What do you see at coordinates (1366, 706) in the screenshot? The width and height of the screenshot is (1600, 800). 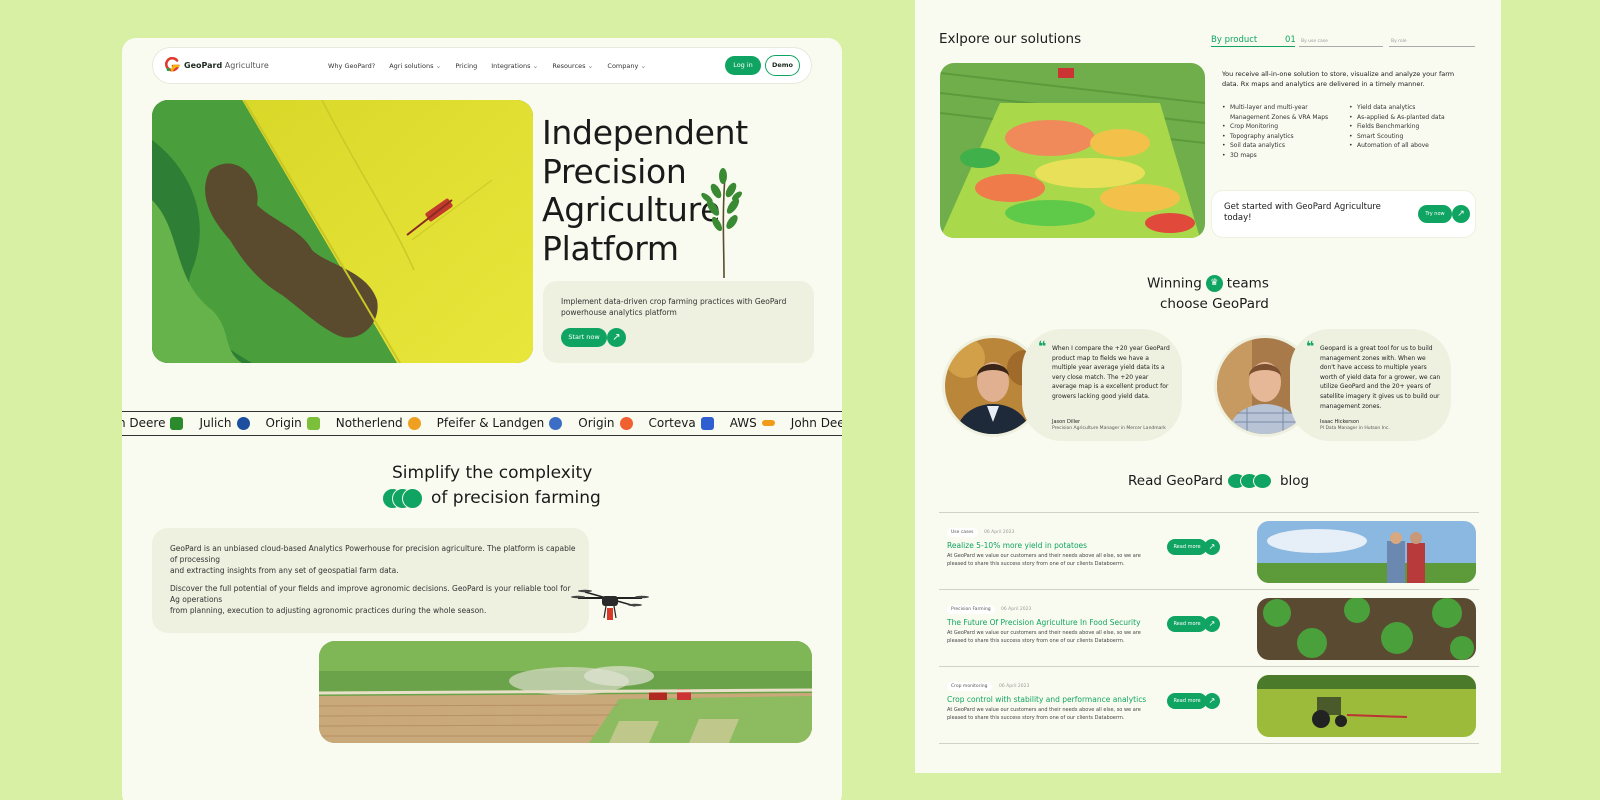 I see `tractor-illustration` at bounding box center [1366, 706].